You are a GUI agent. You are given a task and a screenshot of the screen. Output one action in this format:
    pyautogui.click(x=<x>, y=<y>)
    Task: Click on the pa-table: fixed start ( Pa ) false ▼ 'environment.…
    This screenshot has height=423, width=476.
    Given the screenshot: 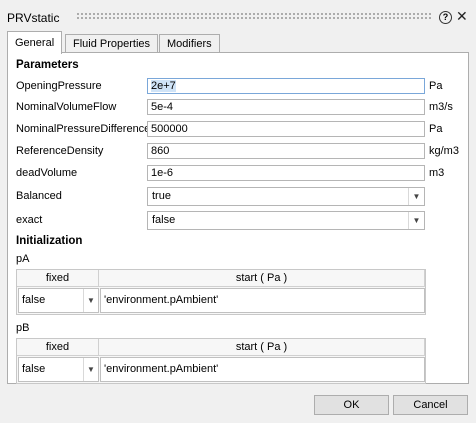 What is the action you would take?
    pyautogui.click(x=221, y=292)
    